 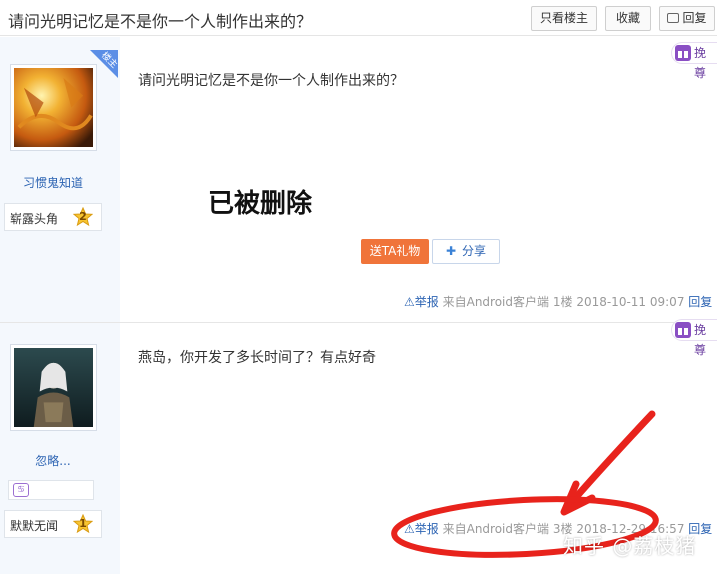 I want to click on only-op-button: 只看楼主, so click(x=564, y=18).